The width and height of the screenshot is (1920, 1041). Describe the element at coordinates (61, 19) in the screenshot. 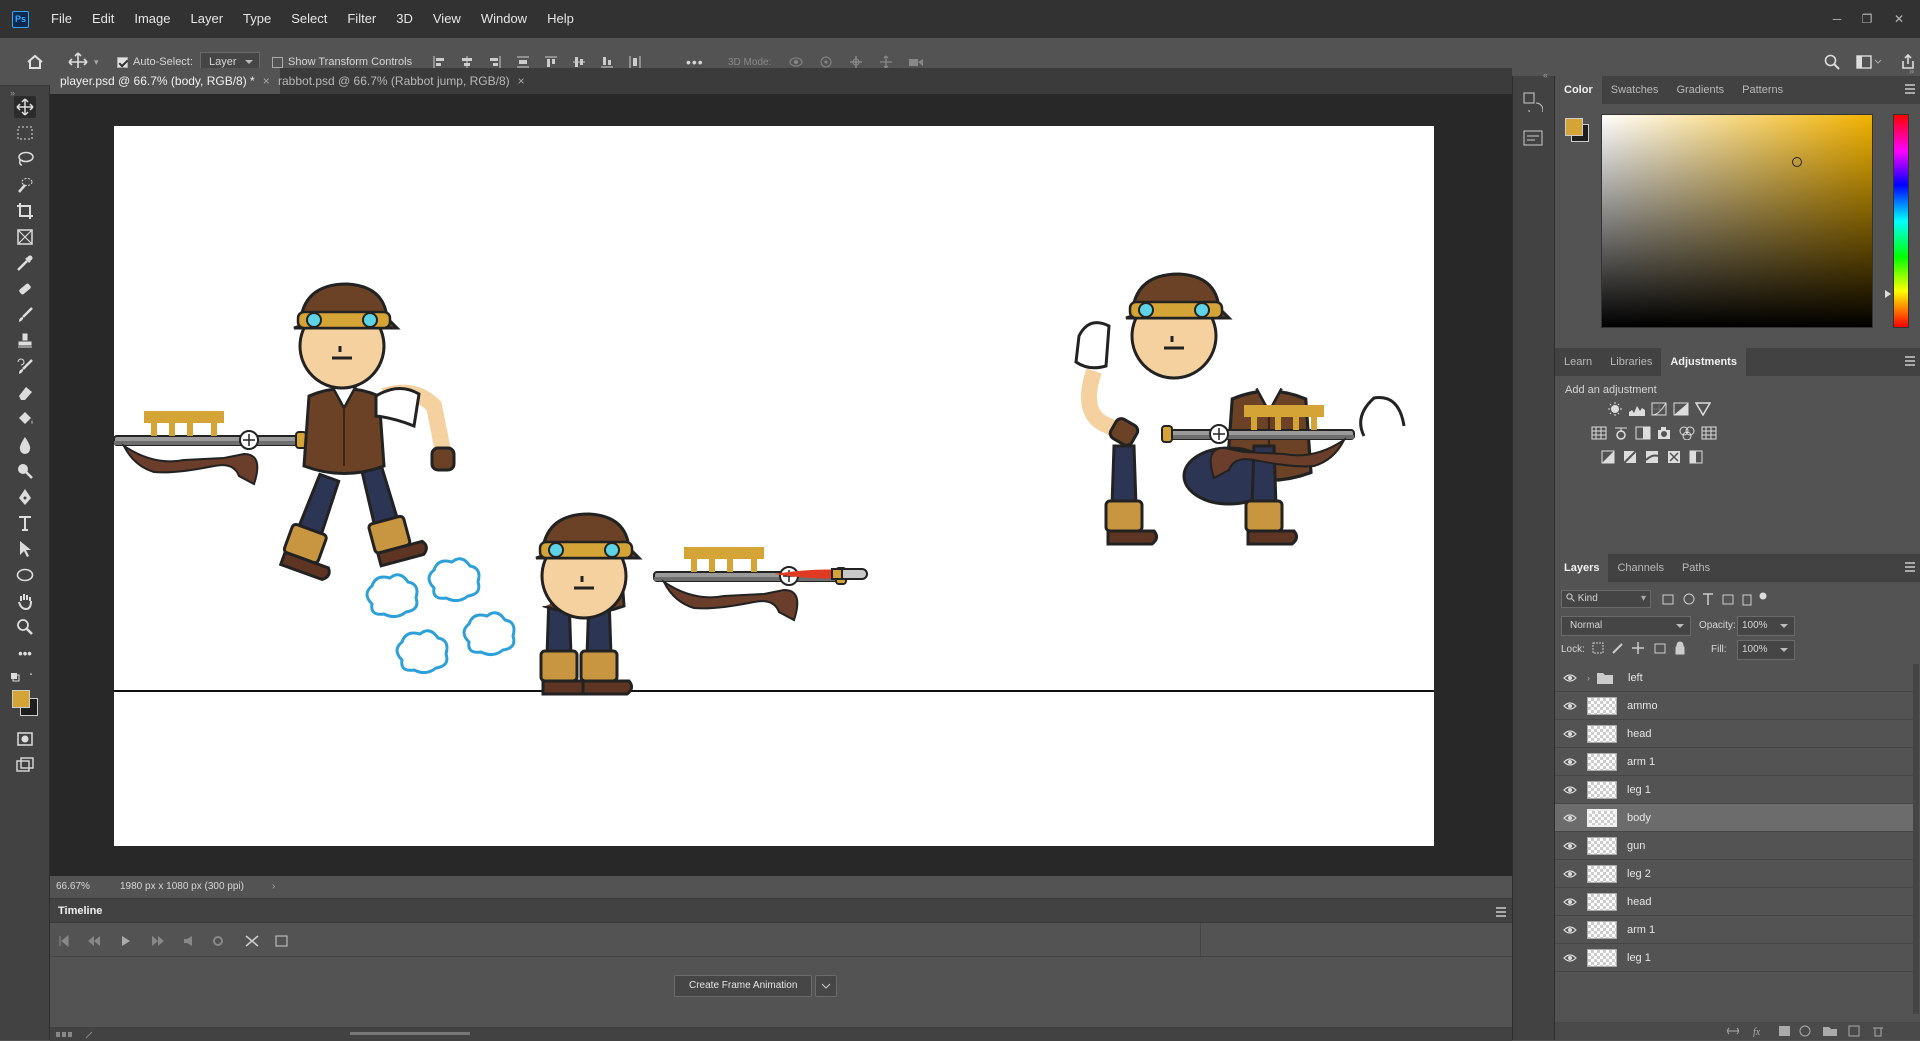

I see `menu-file: File` at that location.